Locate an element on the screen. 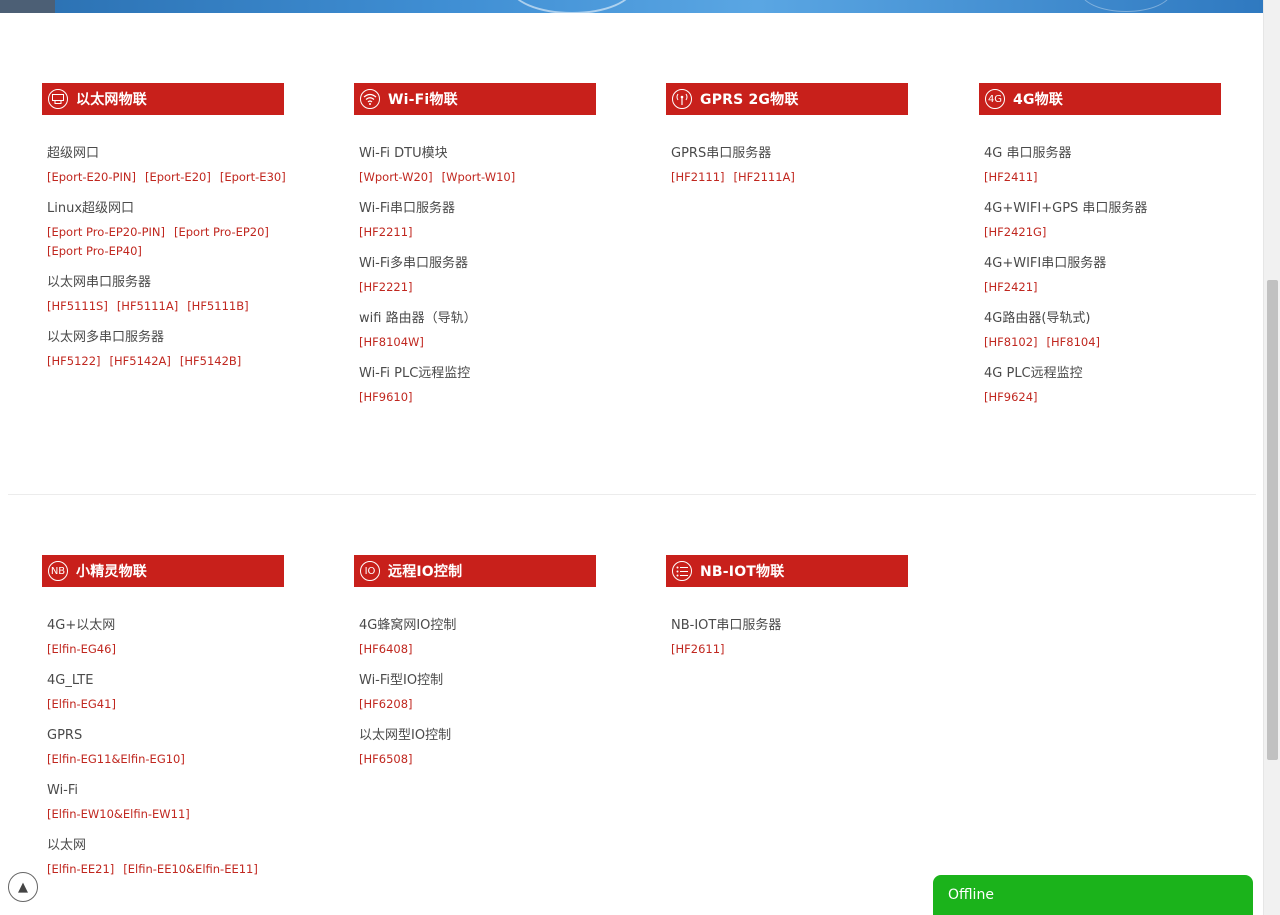 Image resolution: width=1280 pixels, height=915 pixels. top-banner is located at coordinates (631, 6).